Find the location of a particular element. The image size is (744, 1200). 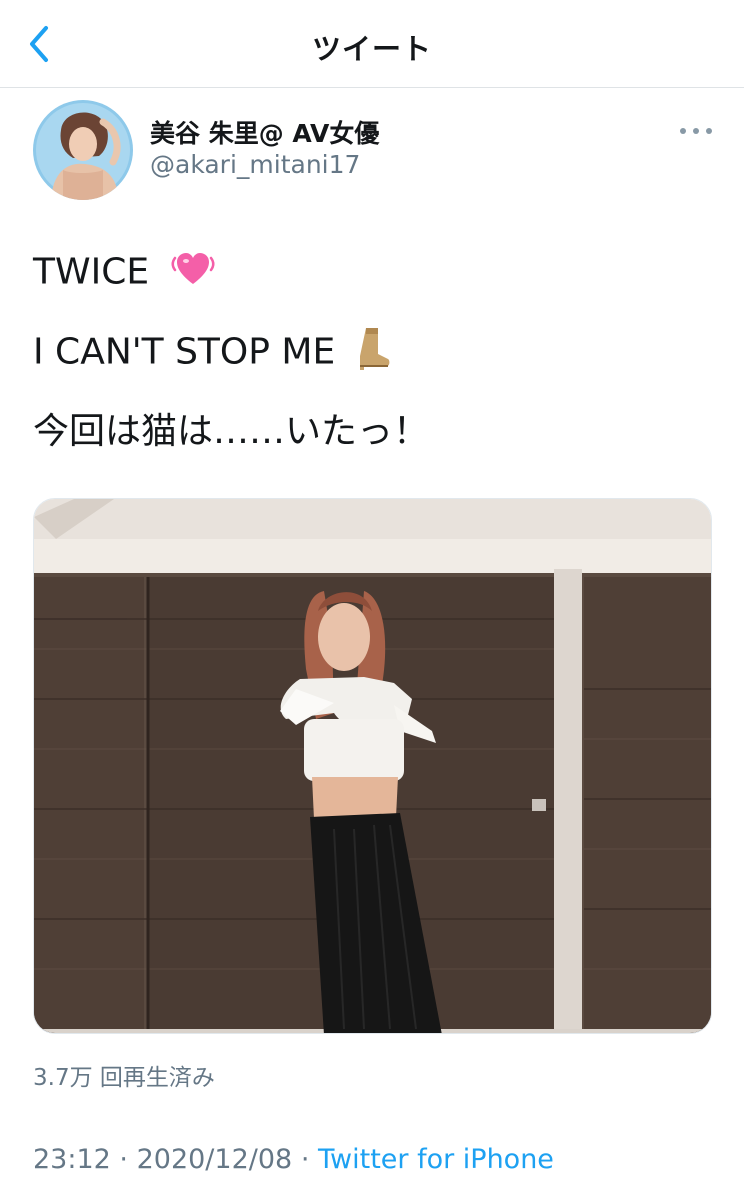

tweet-text-line: TWICE is located at coordinates (124, 273).